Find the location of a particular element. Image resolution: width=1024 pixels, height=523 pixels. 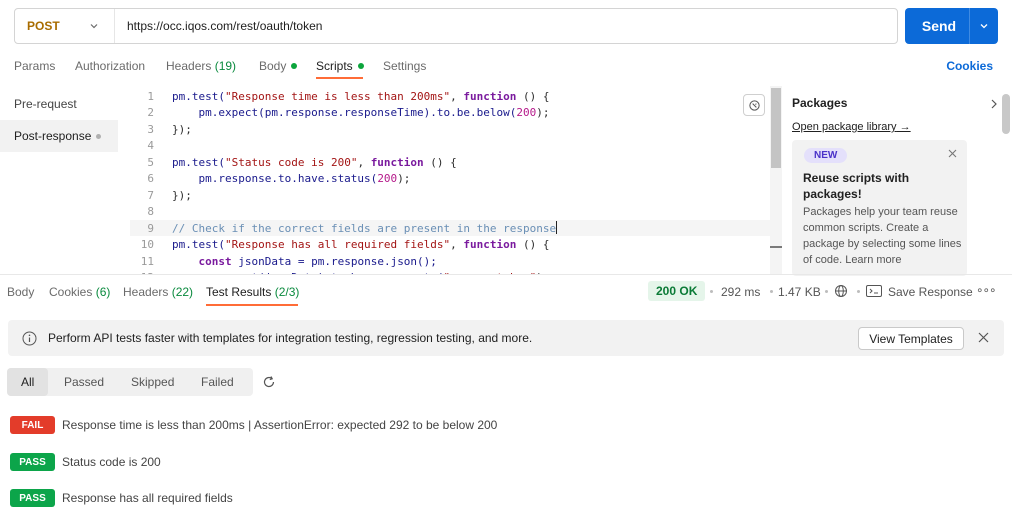

info-icon is located at coordinates (29, 338).